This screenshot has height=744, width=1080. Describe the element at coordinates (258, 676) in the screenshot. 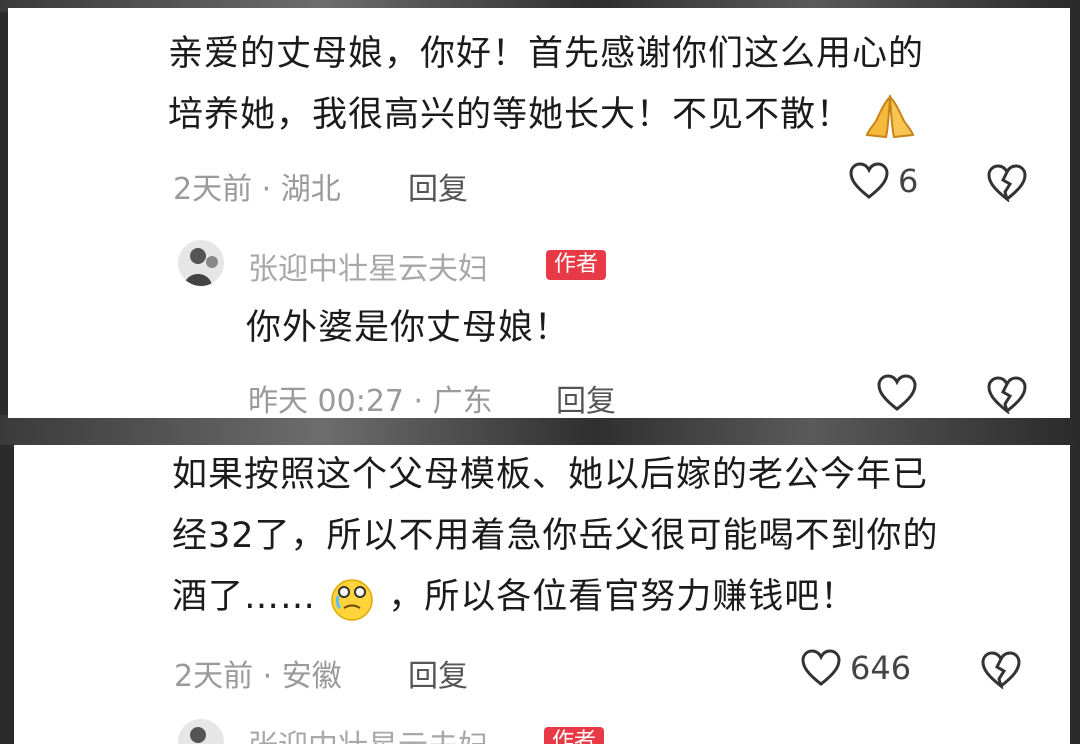

I see `comment-meta: 2天前 · 安徽` at that location.